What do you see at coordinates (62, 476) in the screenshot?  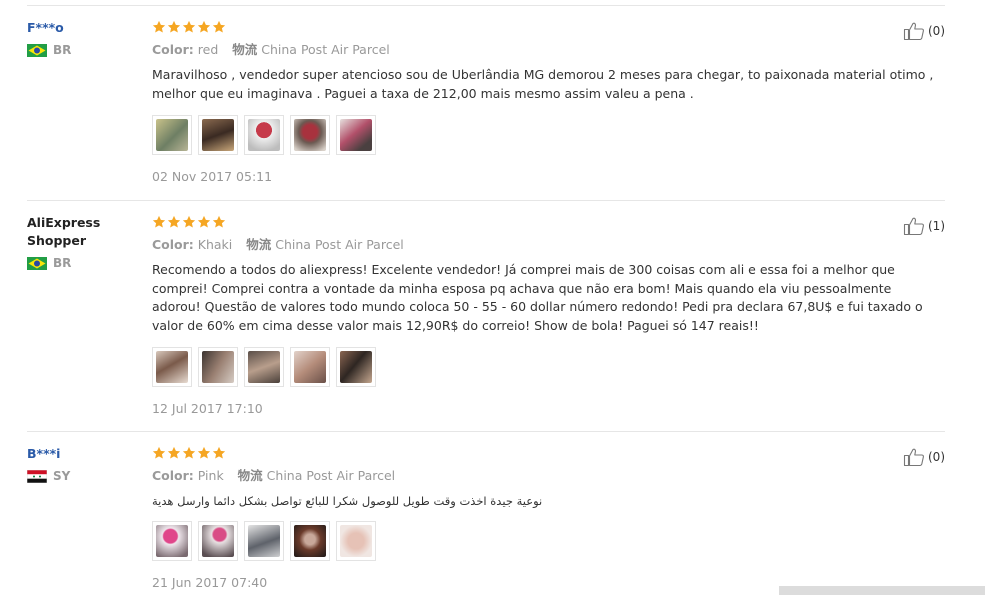 I see `country-code: SY` at bounding box center [62, 476].